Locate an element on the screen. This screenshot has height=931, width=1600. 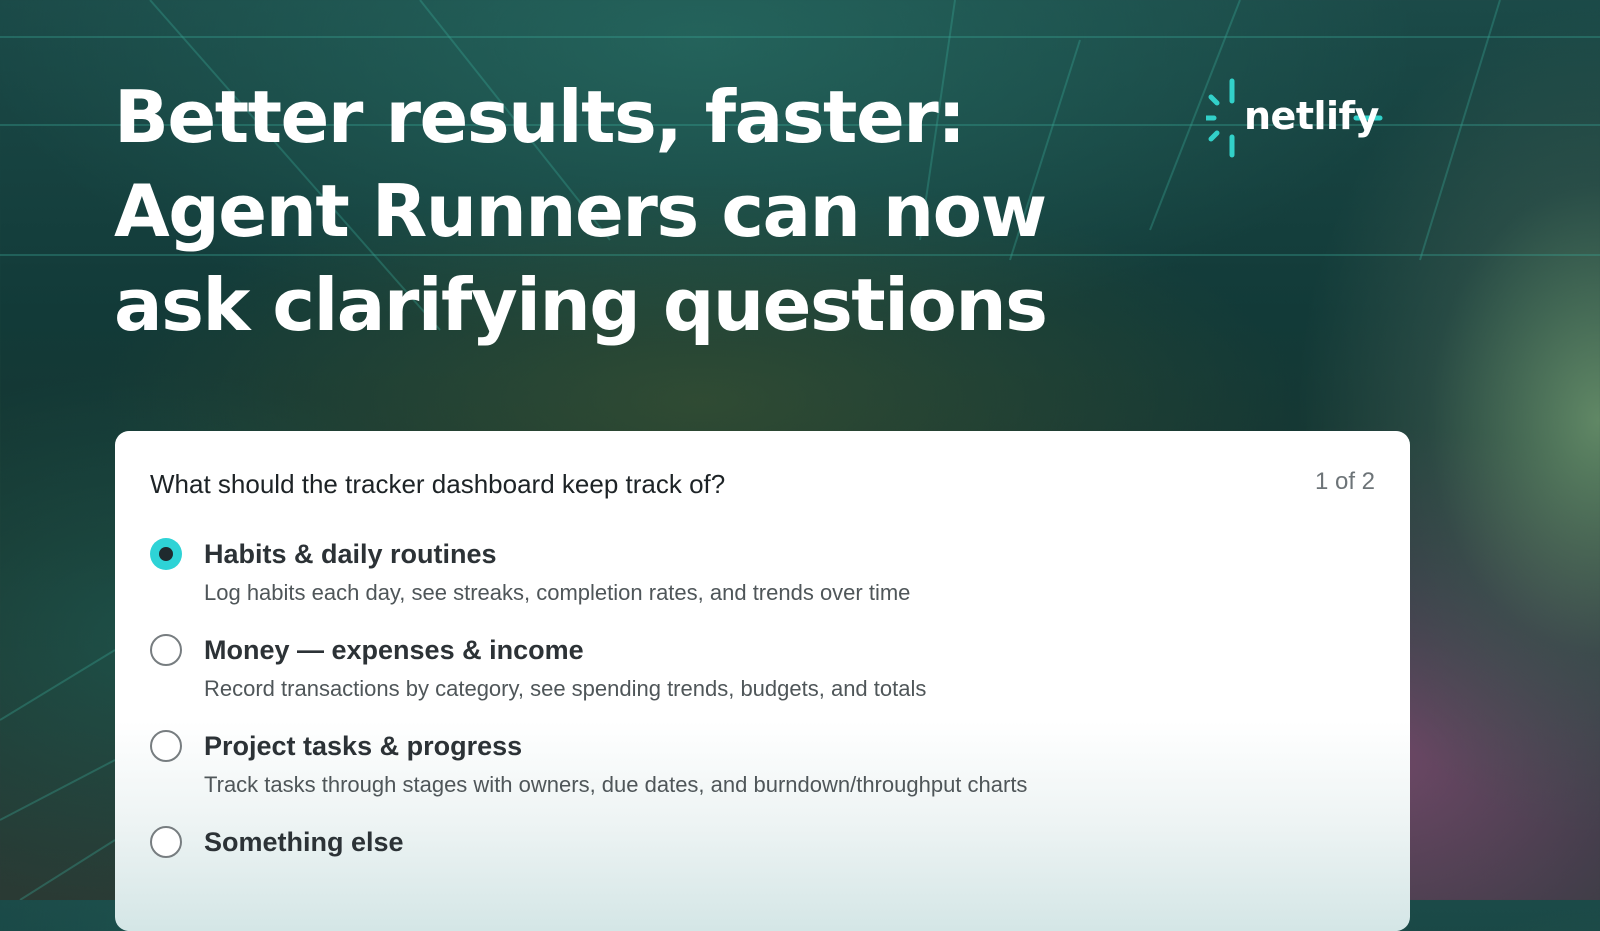
headline-line-2: Agent Runners can now is located at coordinates (580, 211).